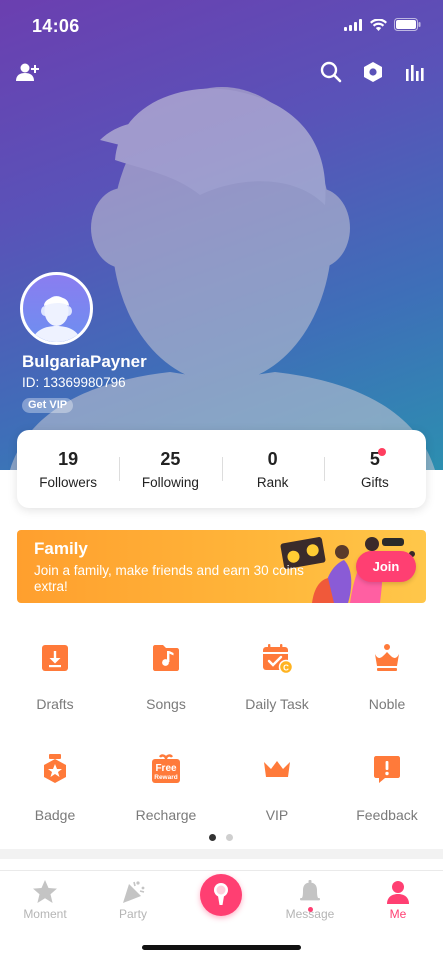  Describe the element at coordinates (166, 658) in the screenshot. I see `songs-icon` at that location.